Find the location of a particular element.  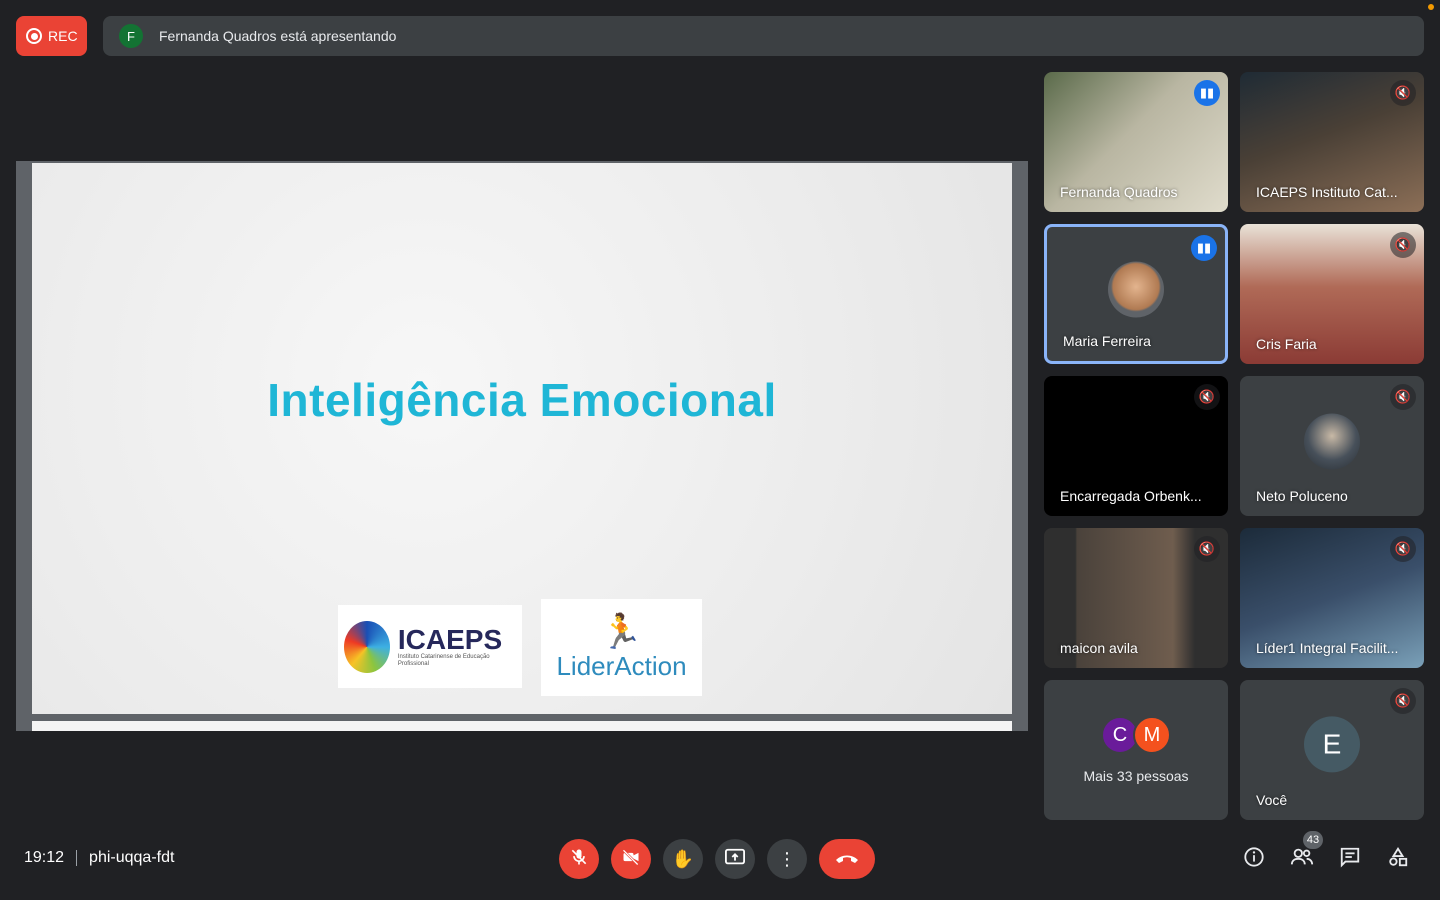

participant-tile: 🔇 Neto Poluceno is located at coordinates (1332, 446).